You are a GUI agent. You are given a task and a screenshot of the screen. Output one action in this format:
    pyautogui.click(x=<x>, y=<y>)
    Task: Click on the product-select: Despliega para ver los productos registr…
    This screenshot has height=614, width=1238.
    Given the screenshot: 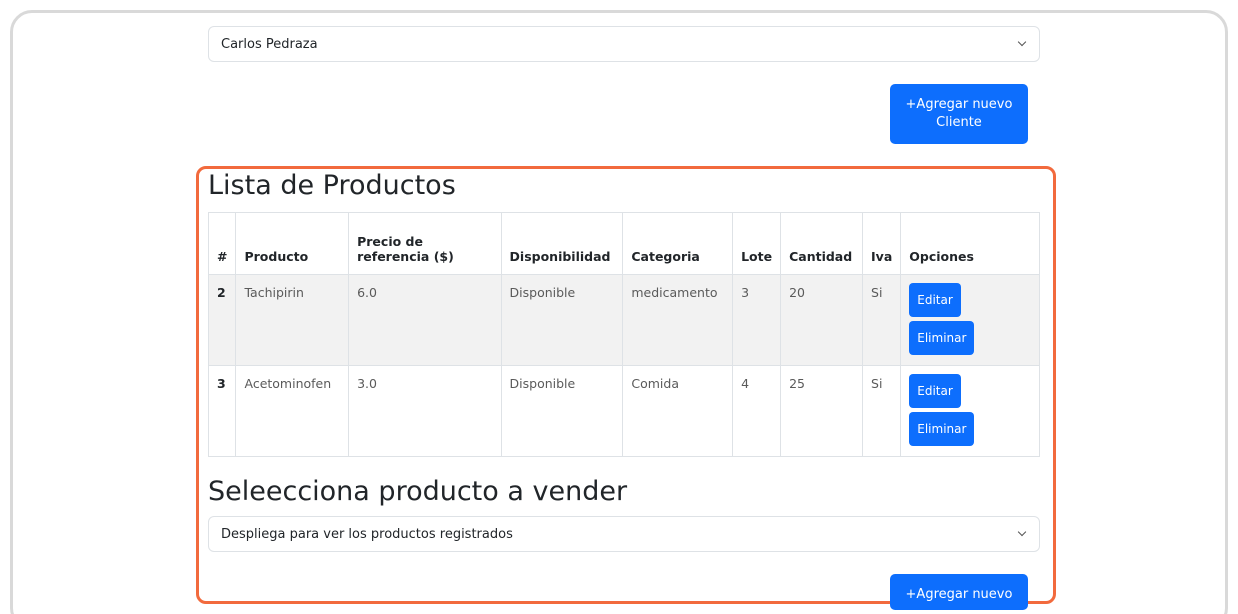 What is the action you would take?
    pyautogui.click(x=624, y=534)
    